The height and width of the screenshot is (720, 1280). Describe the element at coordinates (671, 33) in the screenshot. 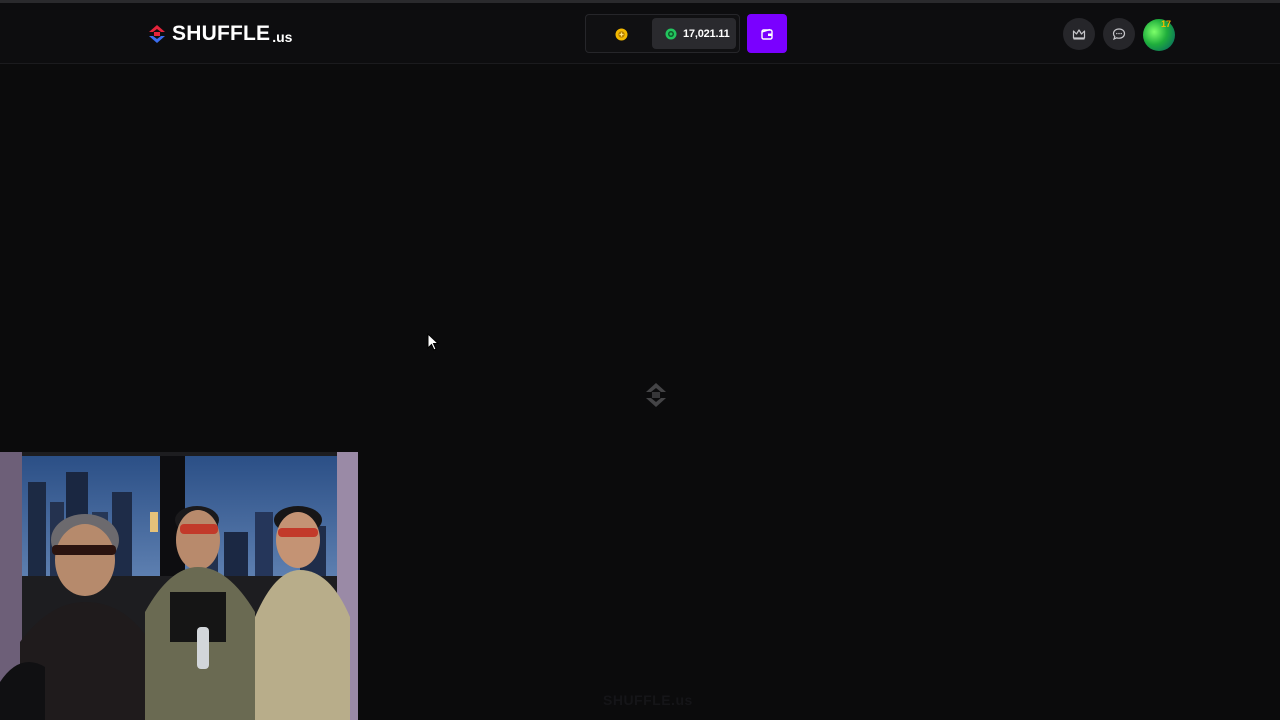

I see `green-token-icon` at that location.